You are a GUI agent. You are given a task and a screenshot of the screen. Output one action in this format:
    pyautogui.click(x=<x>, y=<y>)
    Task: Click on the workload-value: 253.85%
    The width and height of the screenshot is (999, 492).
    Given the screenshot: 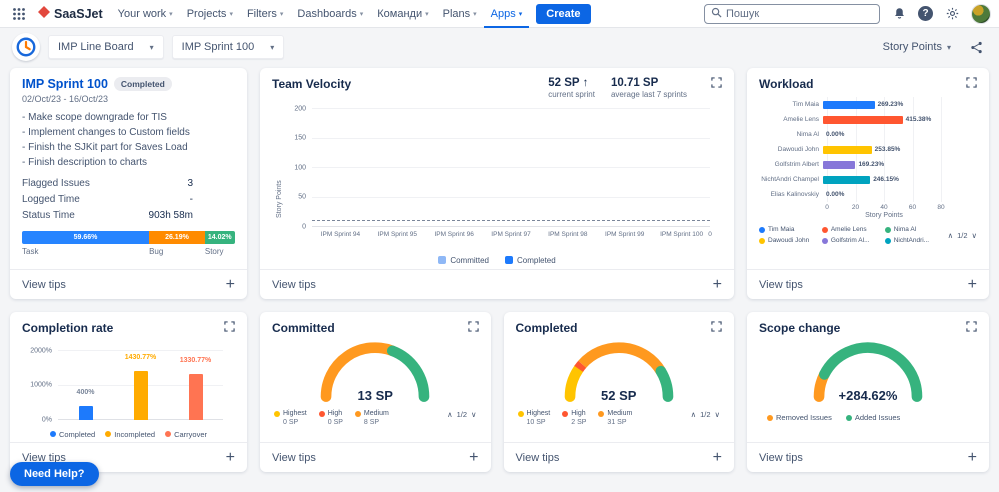 What is the action you would take?
    pyautogui.click(x=887, y=149)
    